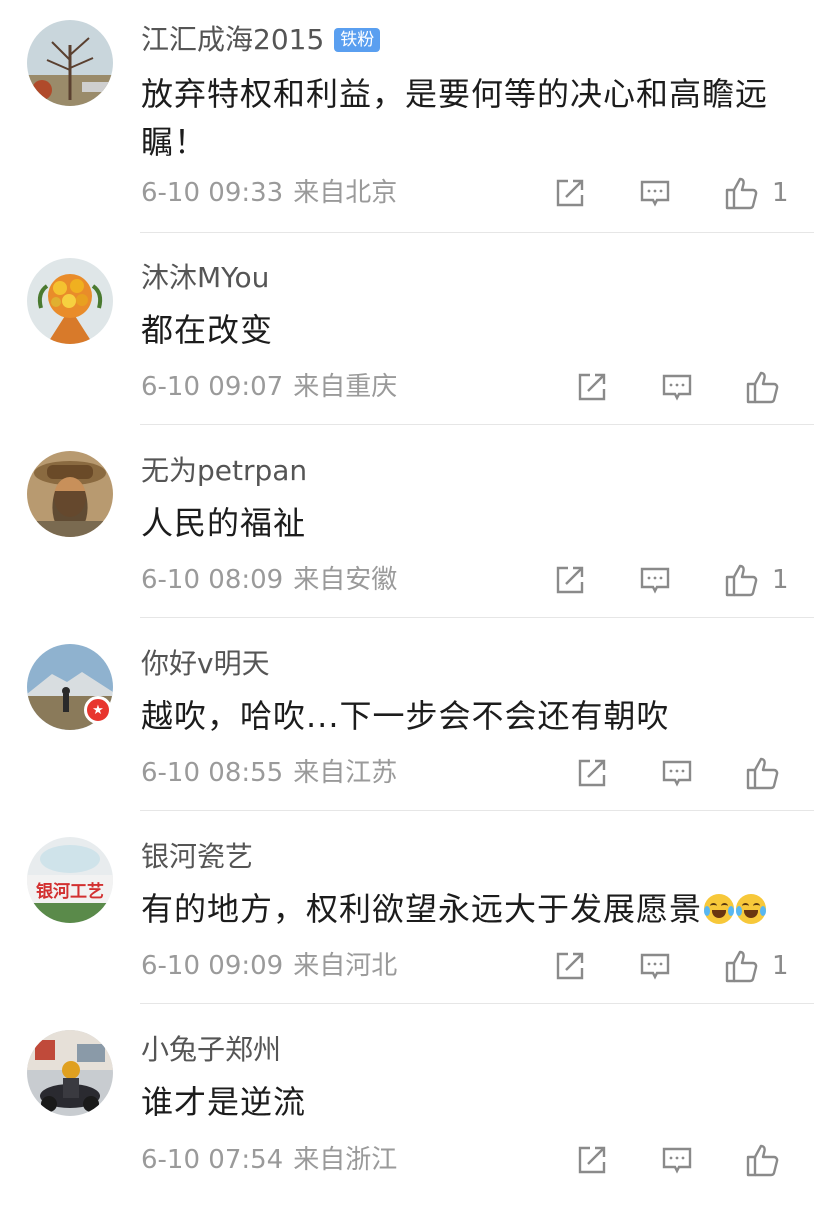 The height and width of the screenshot is (1205, 814). I want to click on comment-time: 6-10 09:07, so click(212, 387).